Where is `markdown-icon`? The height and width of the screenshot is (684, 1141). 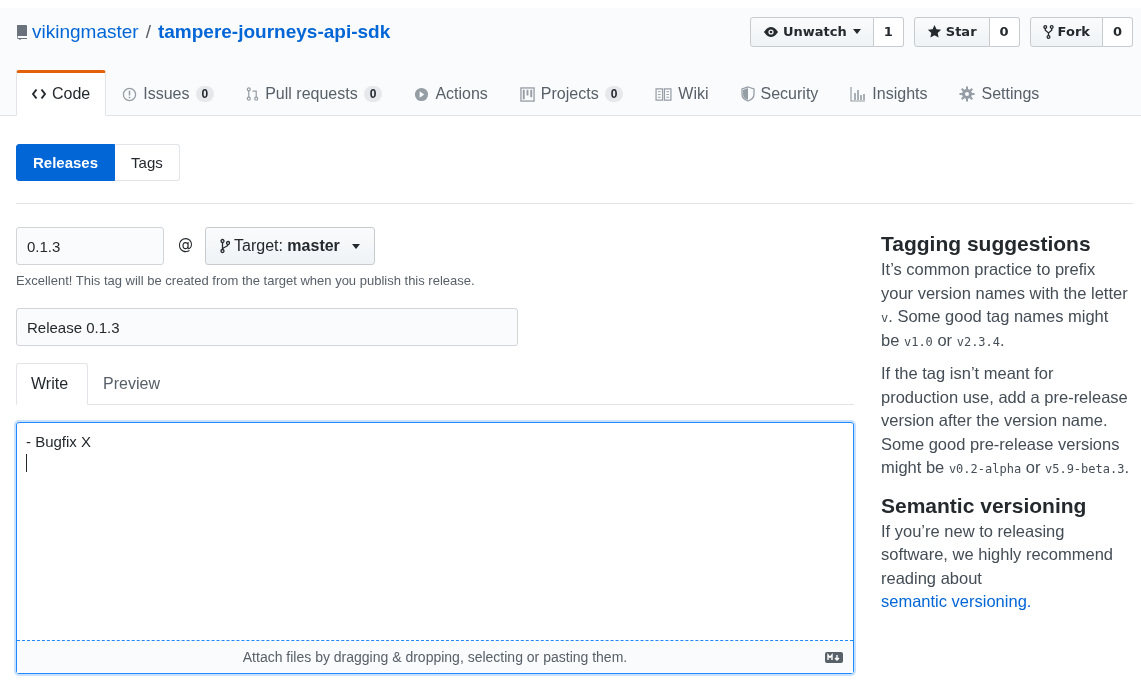 markdown-icon is located at coordinates (834, 657).